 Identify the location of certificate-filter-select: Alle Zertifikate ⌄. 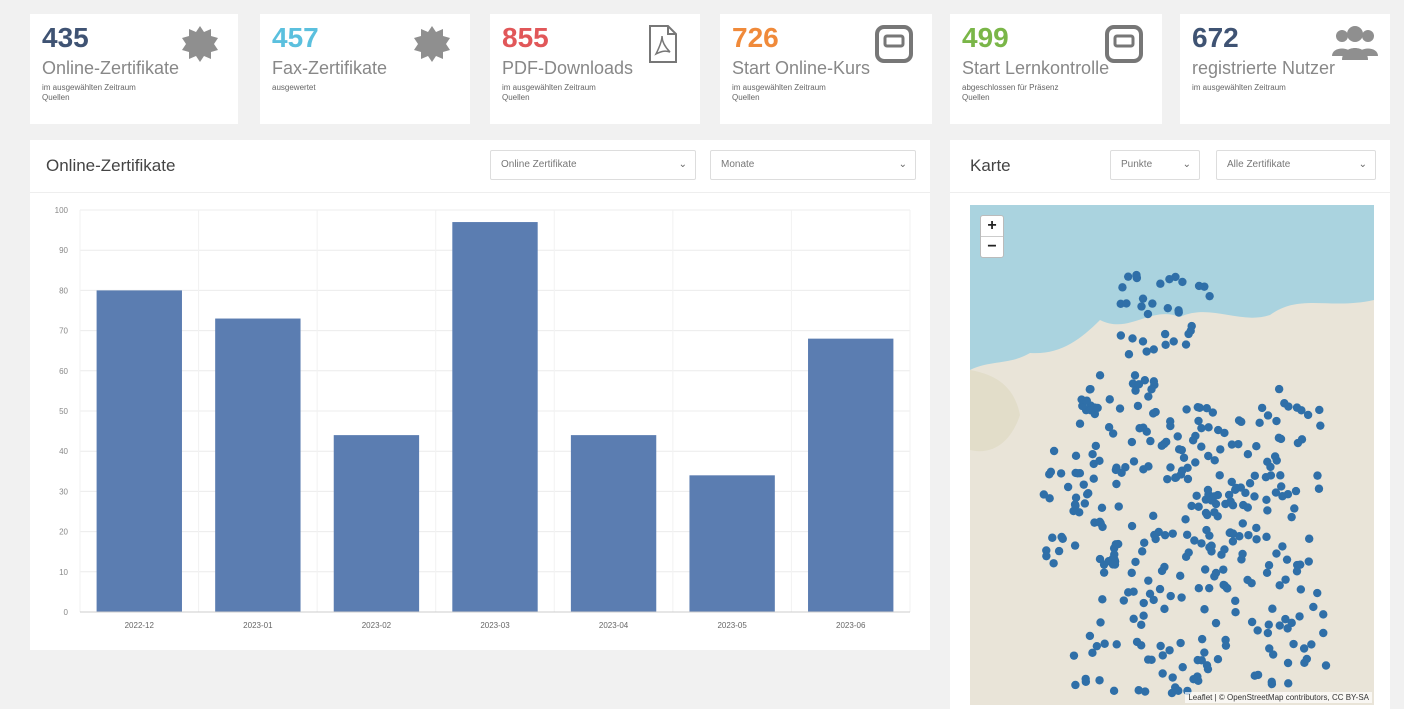
(1296, 165).